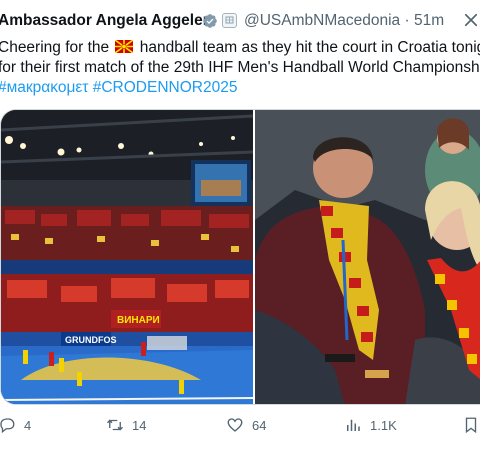 The width and height of the screenshot is (480, 449). Describe the element at coordinates (124, 46) in the screenshot. I see `north-macedonia-flag-icon` at that location.